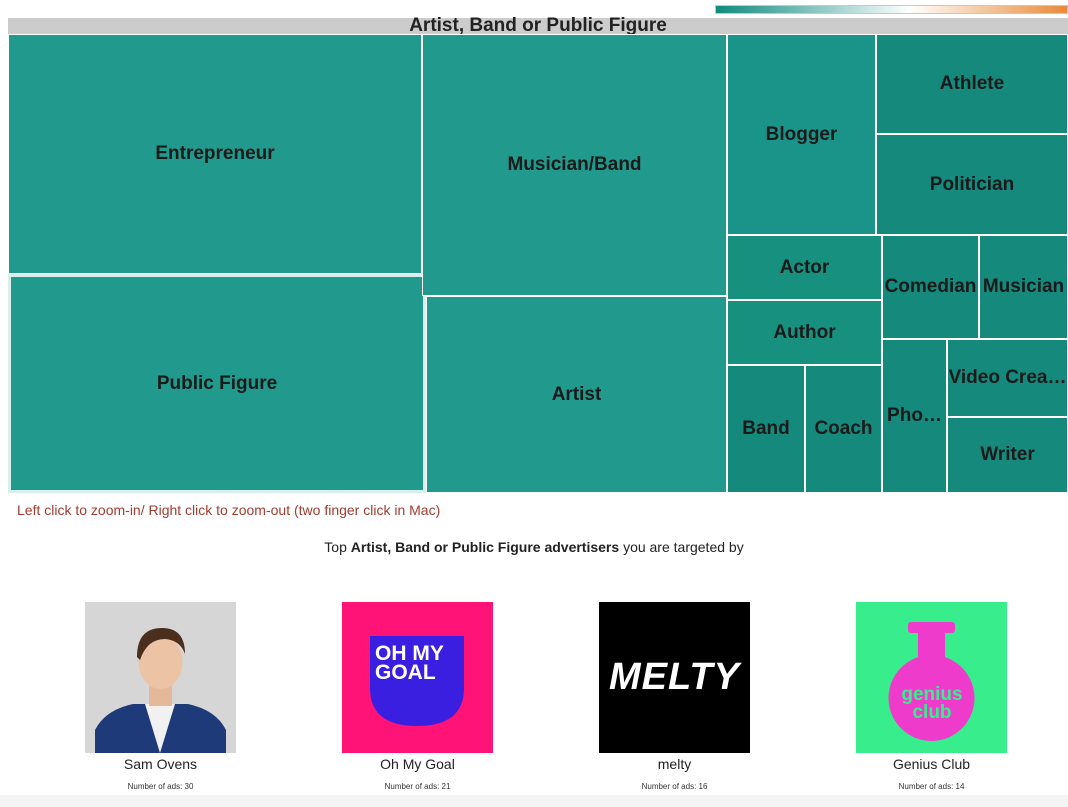  Describe the element at coordinates (335, 547) in the screenshot. I see `heading-prefix: Top` at that location.